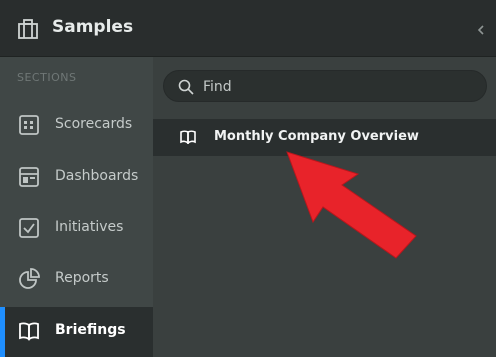 Image resolution: width=496 pixels, height=357 pixels. Describe the element at coordinates (47, 77) in the screenshot. I see `sidebar-section-title: SECTIONS` at that location.